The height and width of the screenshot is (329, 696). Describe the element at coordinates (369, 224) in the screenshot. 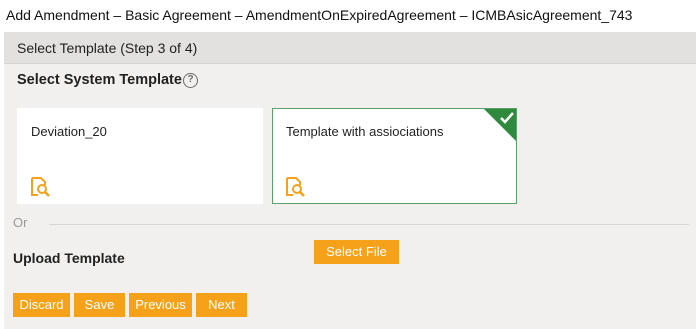

I see `divider-line` at that location.